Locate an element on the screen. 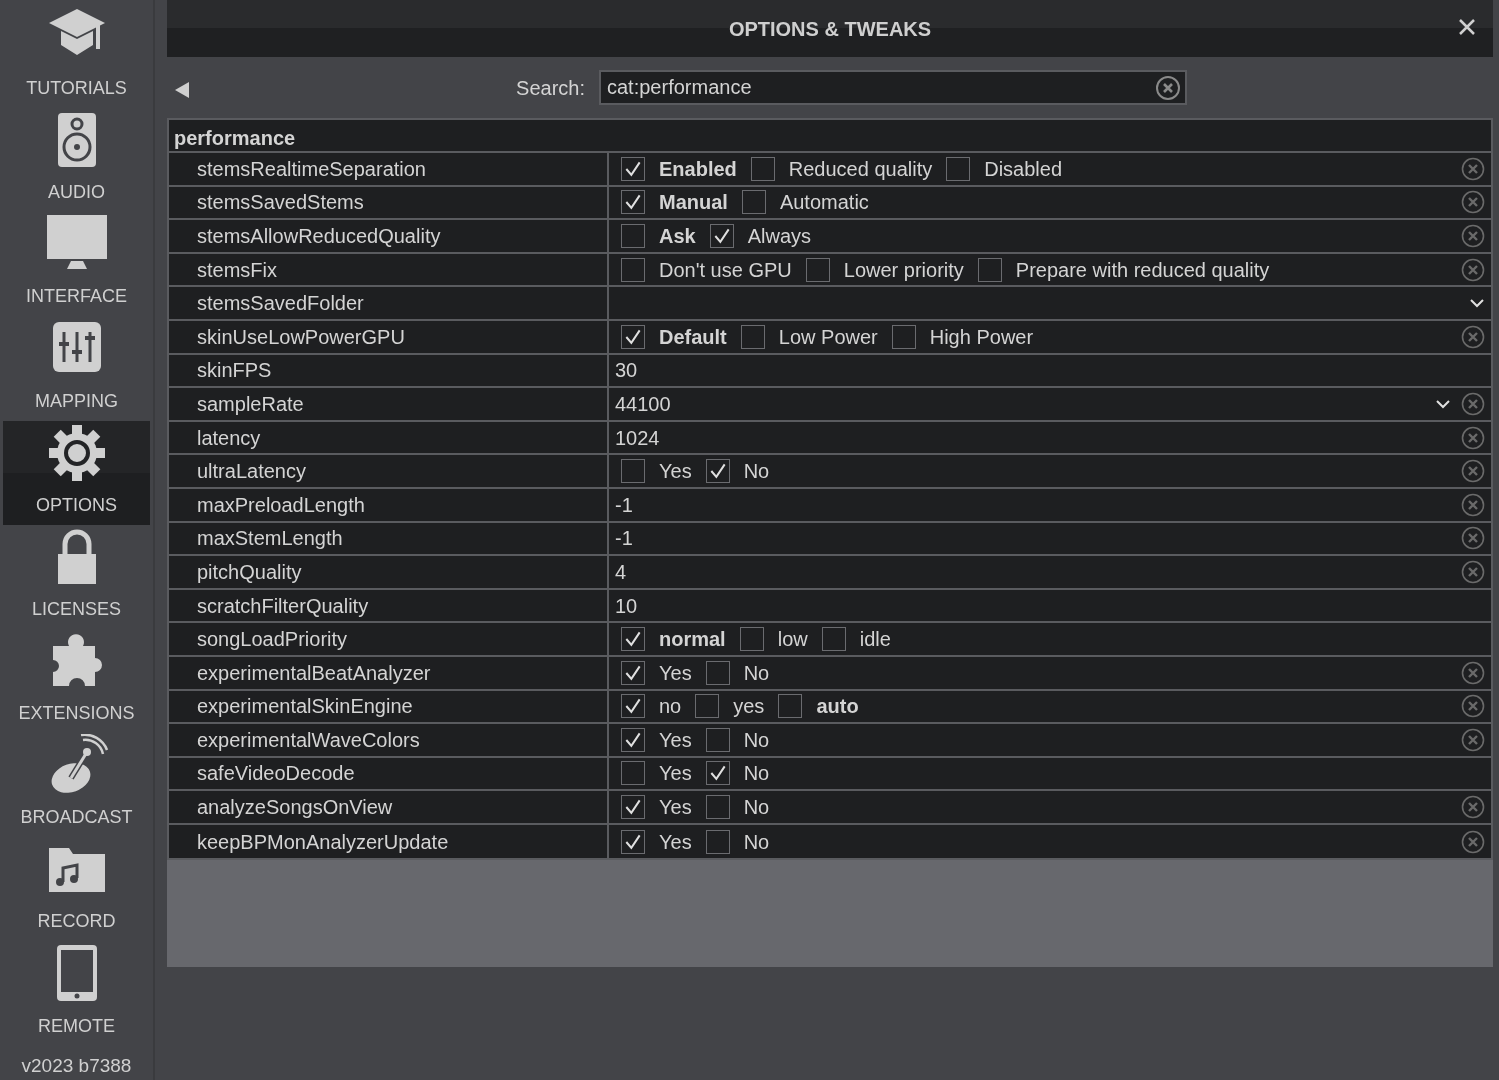 This screenshot has height=1080, width=1499. sidebar-item: AUDIO is located at coordinates (76, 160).